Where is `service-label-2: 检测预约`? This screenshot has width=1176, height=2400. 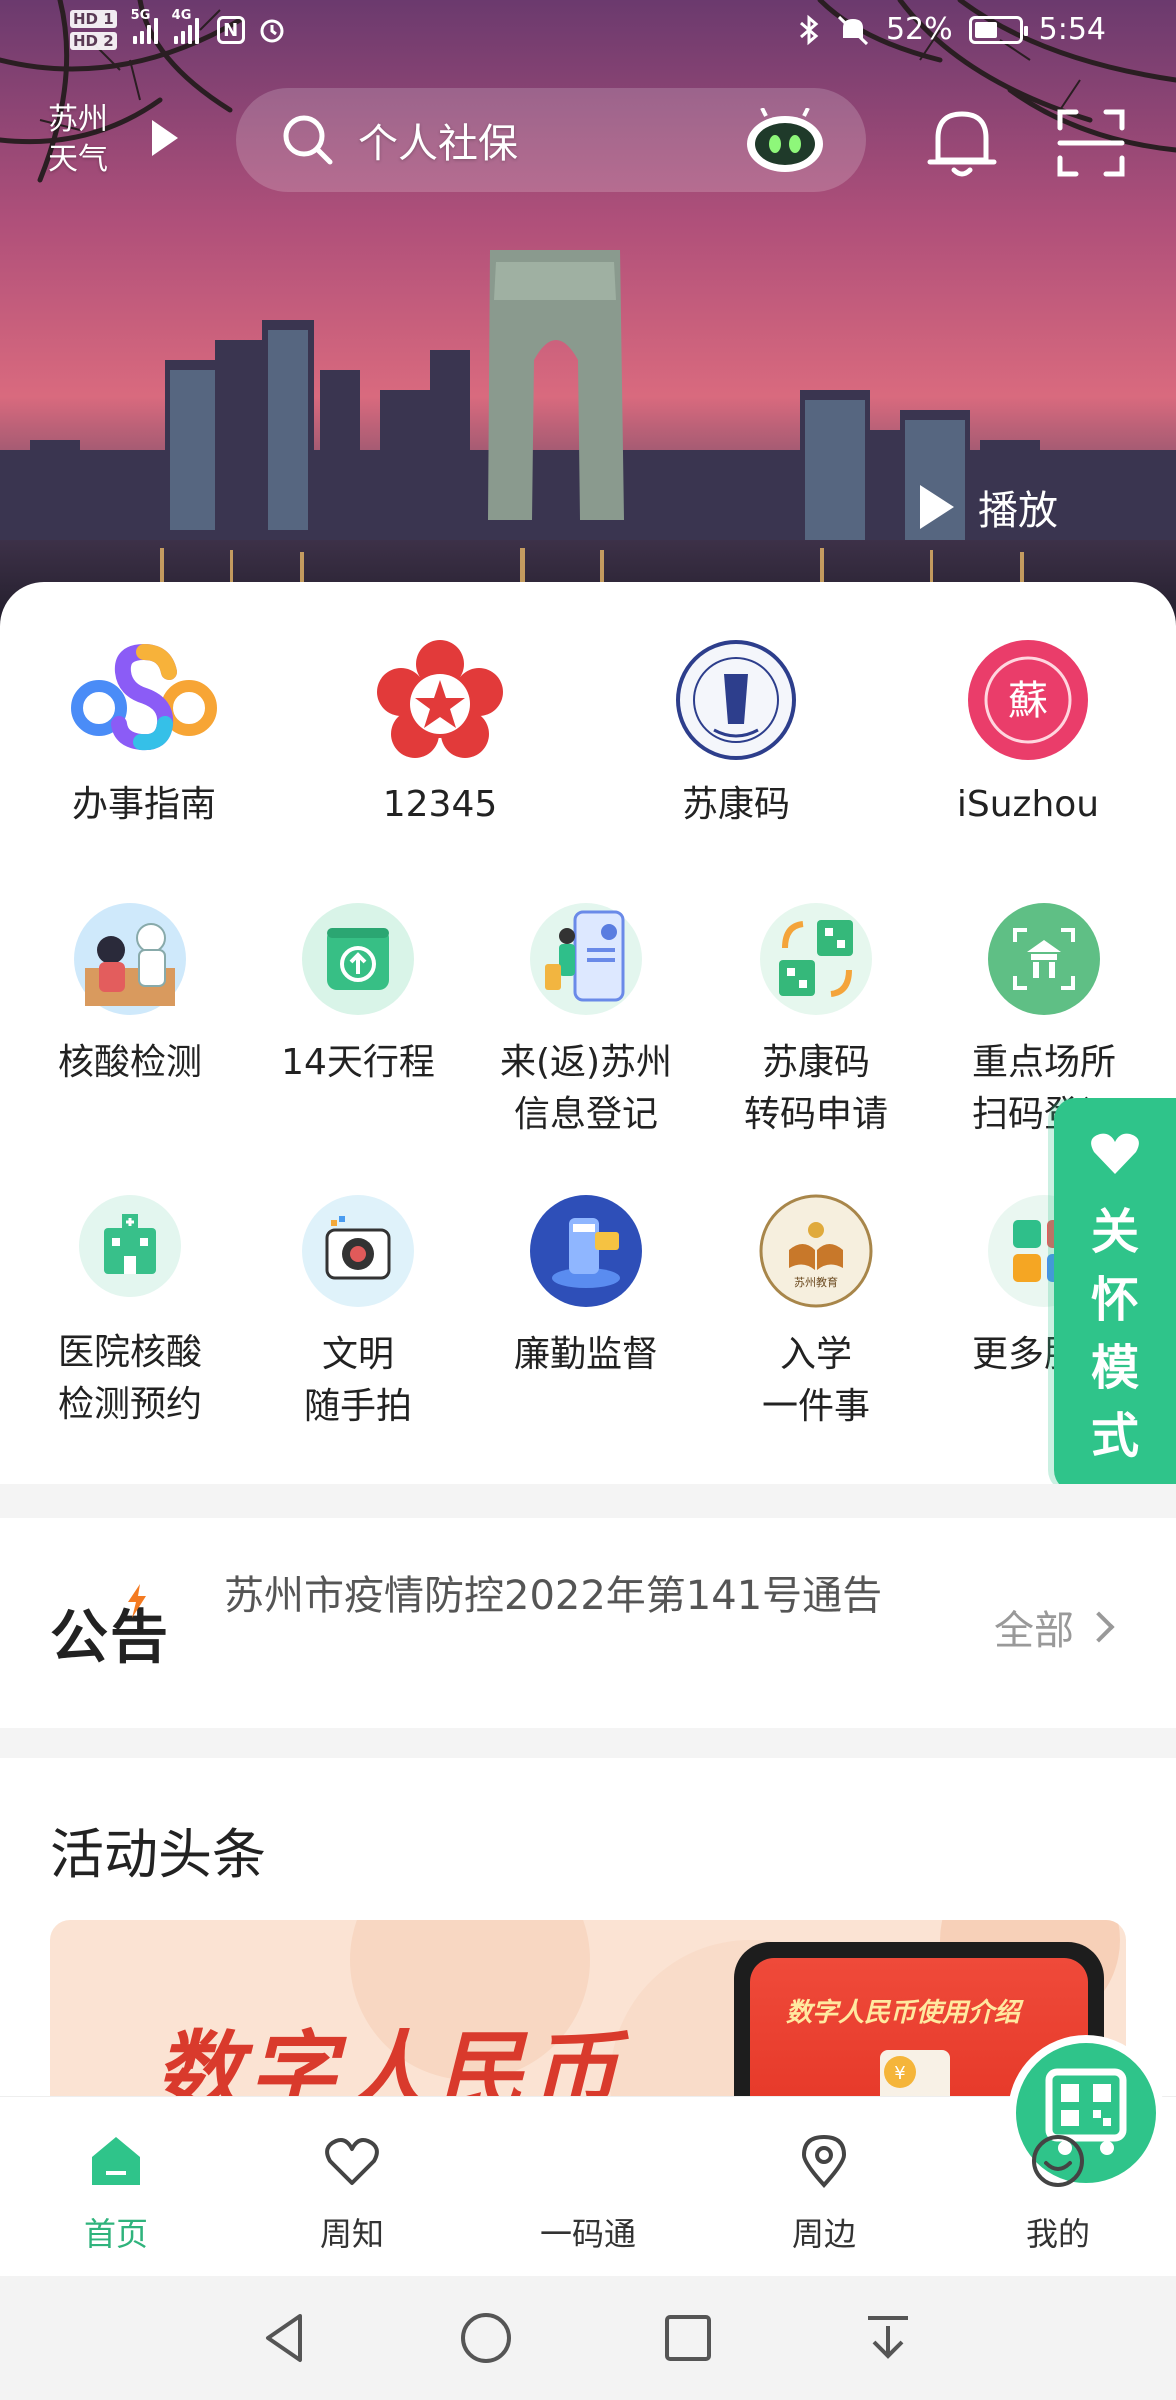
service-label-2: 检测预约 is located at coordinates (129, 1404).